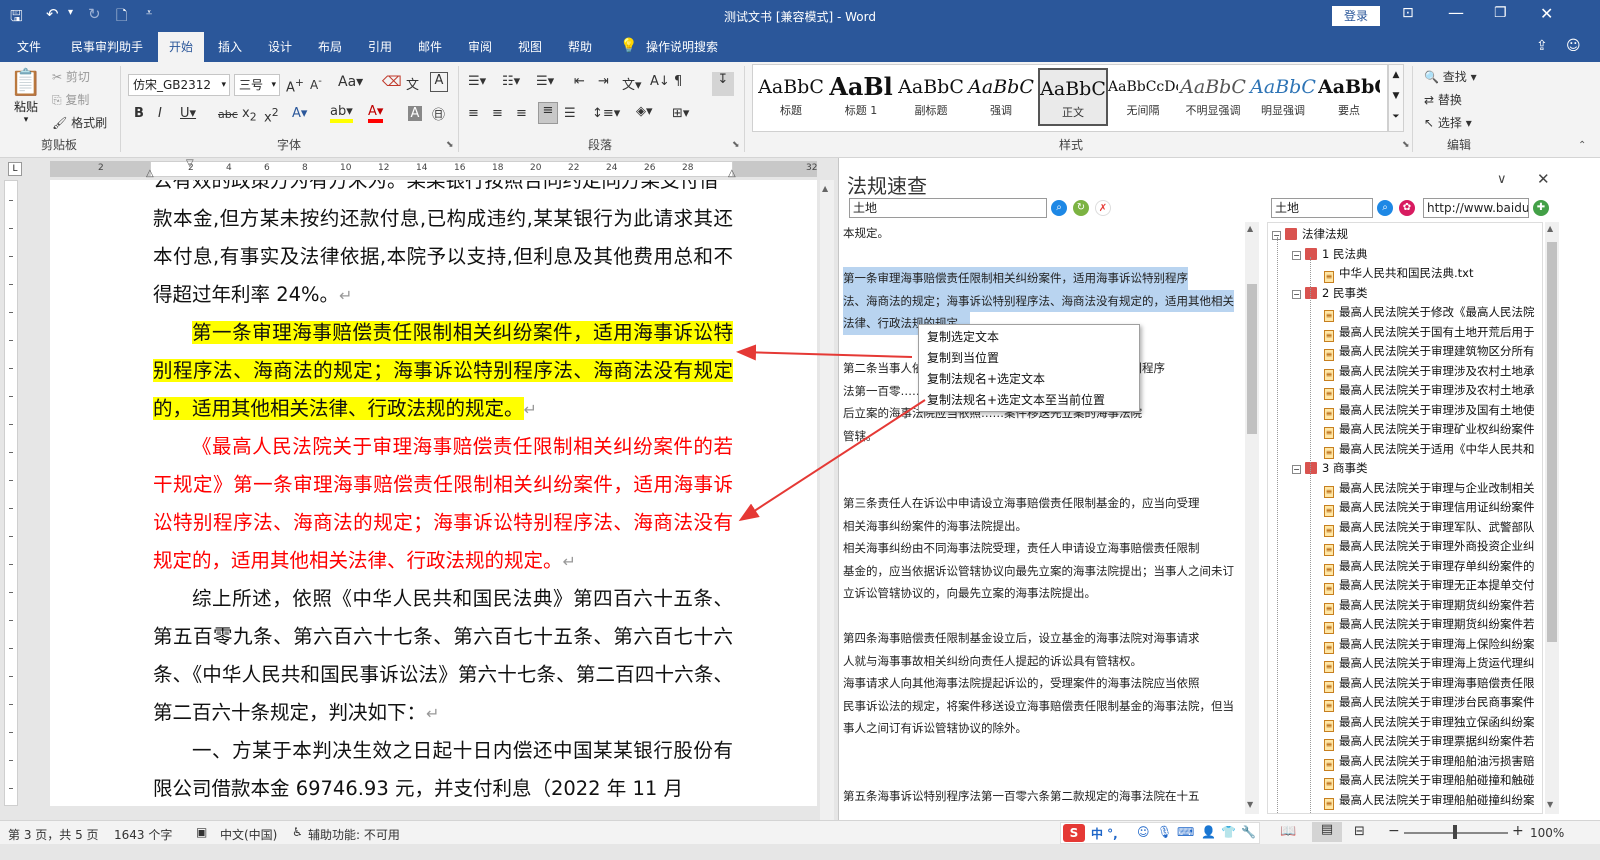 This screenshot has width=1600, height=860. Describe the element at coordinates (1547, 833) in the screenshot. I see `zoom-level: 100%` at that location.